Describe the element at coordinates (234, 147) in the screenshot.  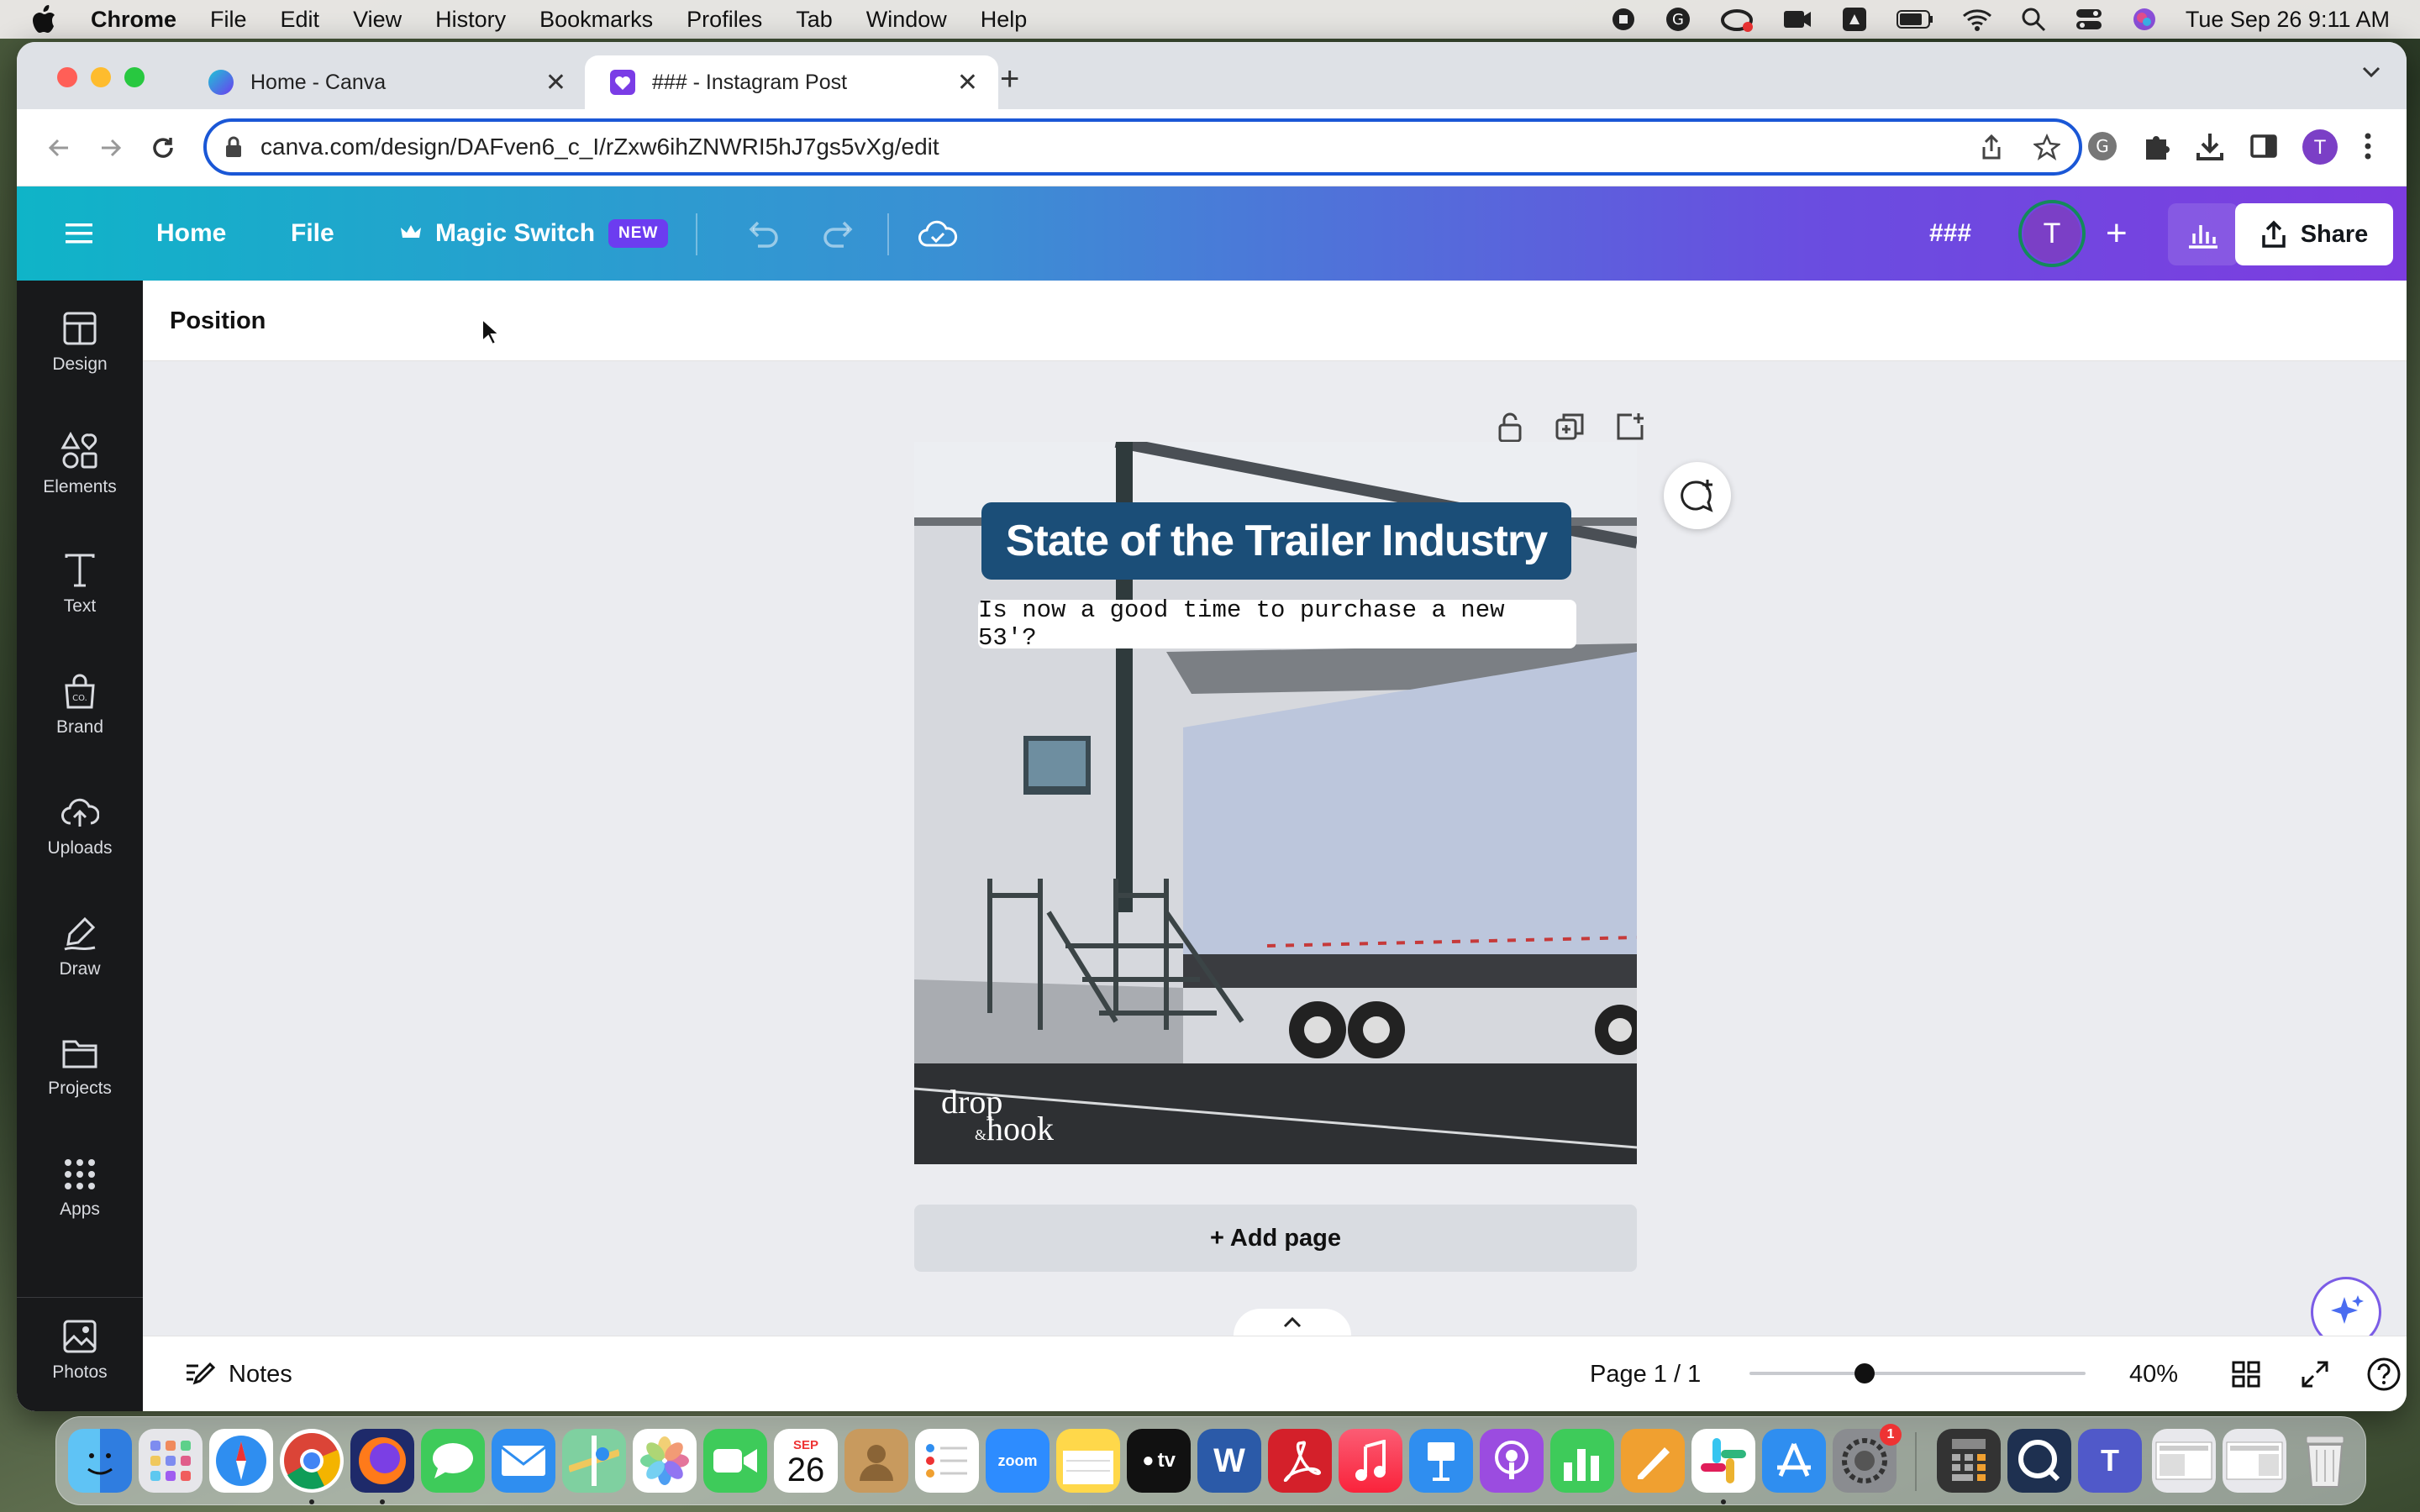
I see `lock-icon` at that location.